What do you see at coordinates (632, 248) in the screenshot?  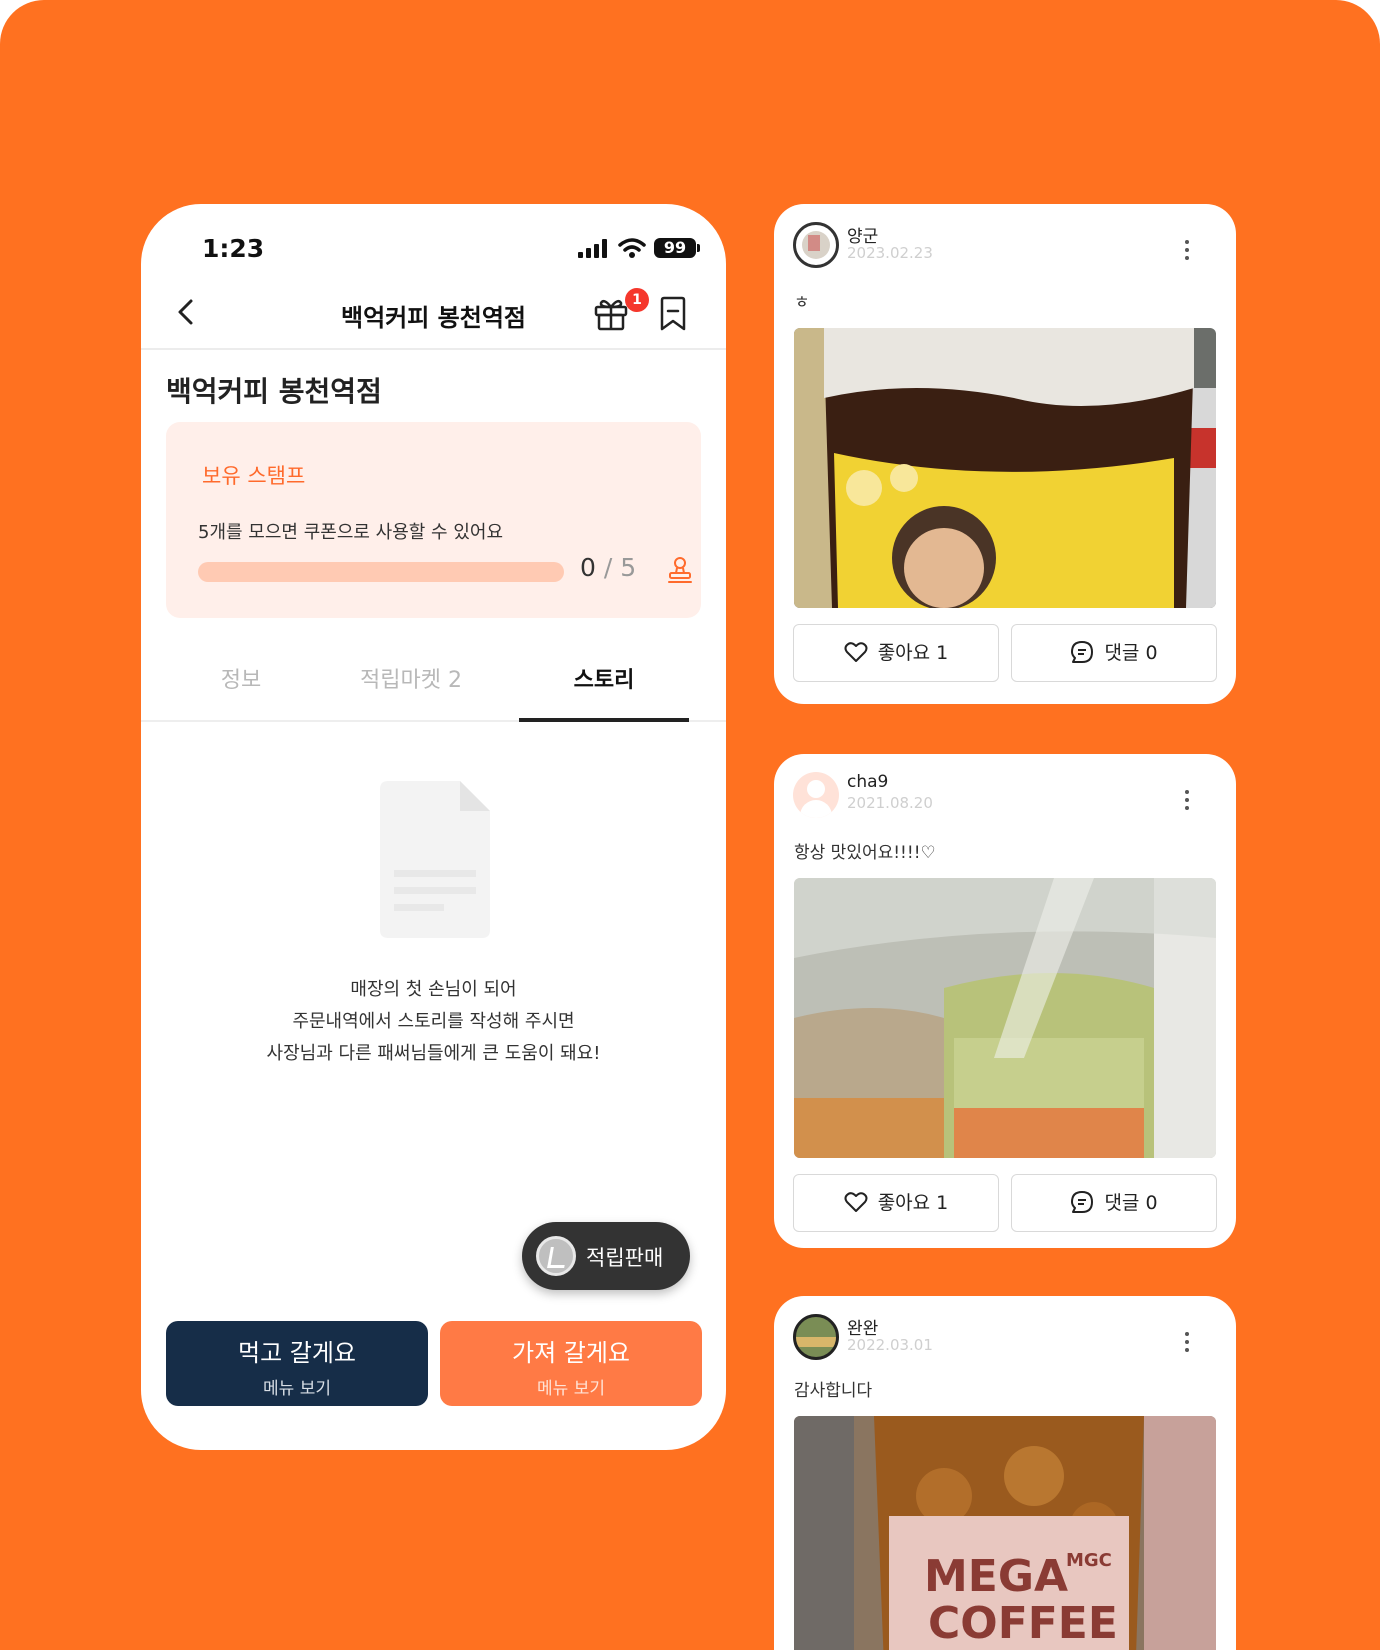 I see `wifi-icon` at bounding box center [632, 248].